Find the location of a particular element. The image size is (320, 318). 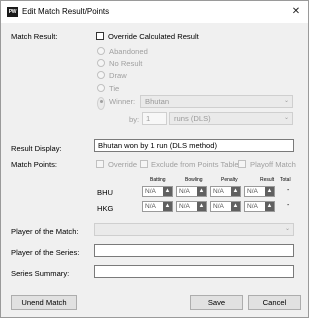

player-of-series-input is located at coordinates (194, 250).